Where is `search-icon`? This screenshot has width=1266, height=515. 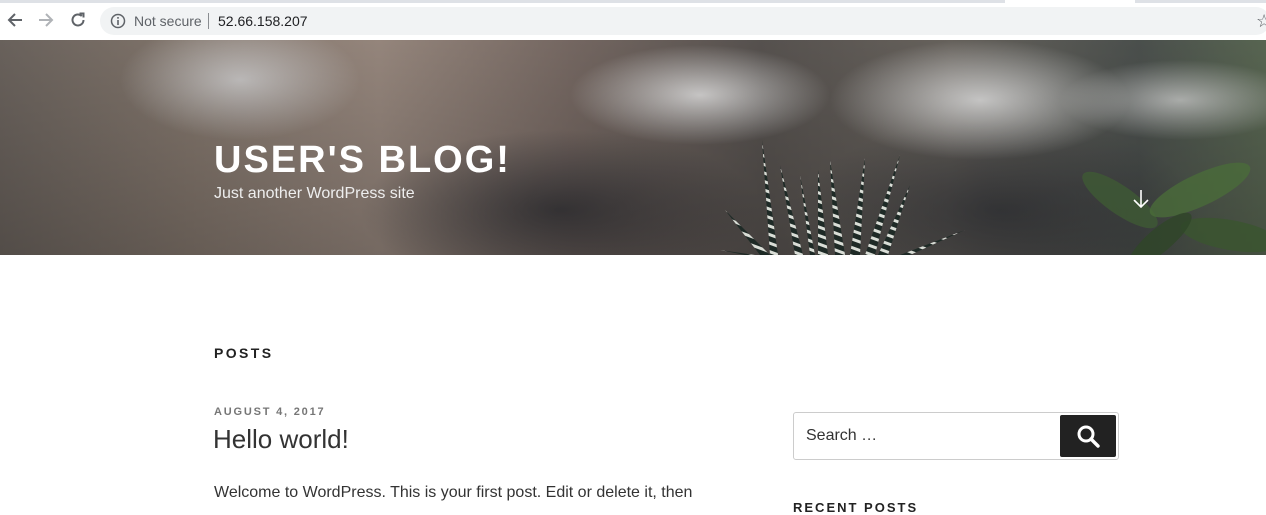 search-icon is located at coordinates (1088, 436).